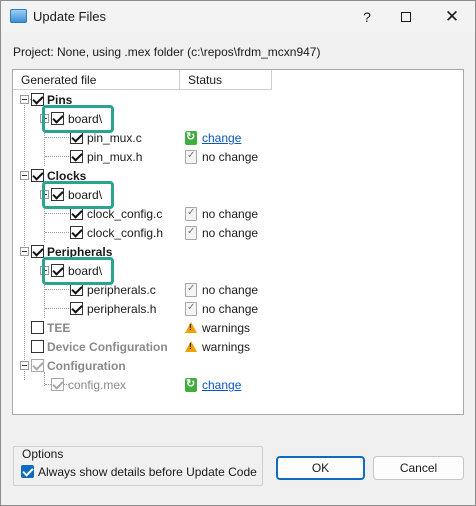 The height and width of the screenshot is (506, 476). Describe the element at coordinates (76, 232) in the screenshot. I see `clock-config-h-checkbox` at that location.